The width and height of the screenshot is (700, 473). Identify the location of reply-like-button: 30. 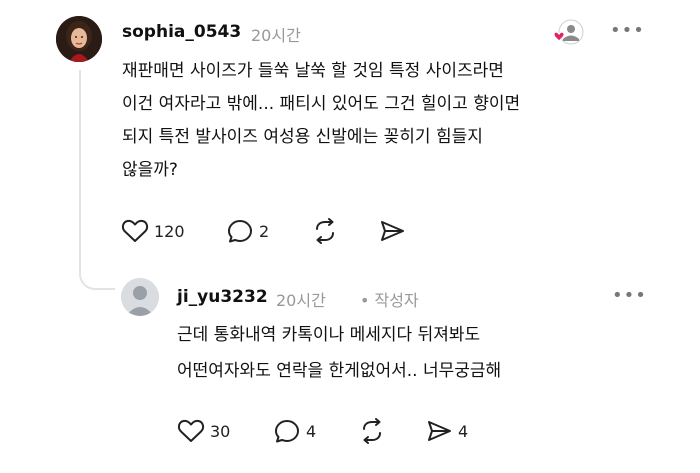
(203, 431).